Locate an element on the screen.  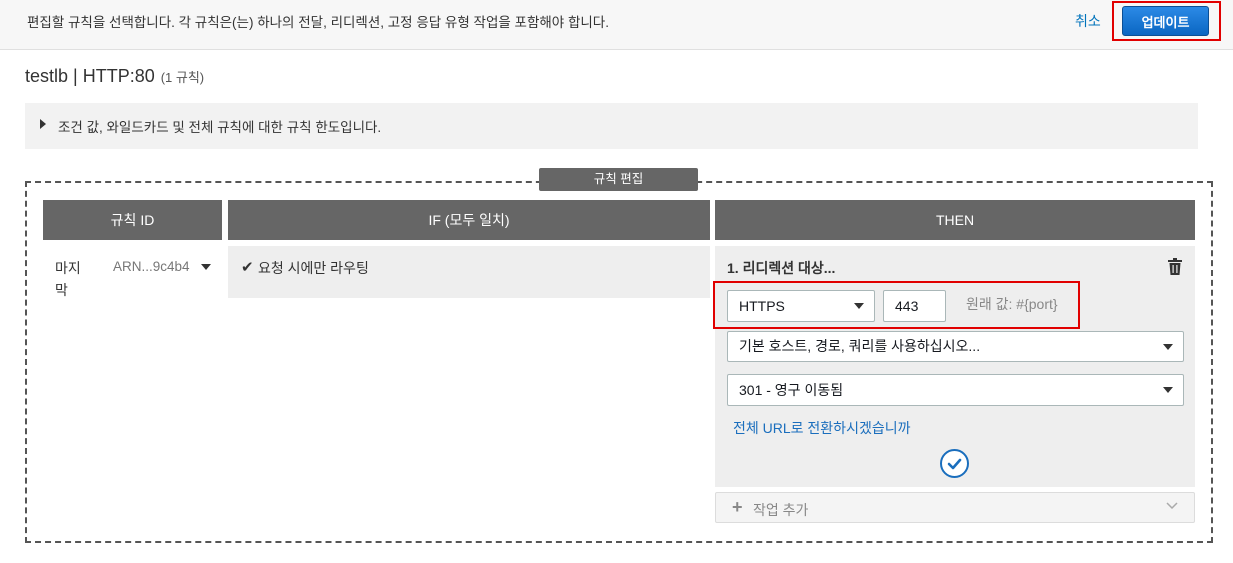
status-code-value: 301 - 영구 이동됨 is located at coordinates (791, 390).